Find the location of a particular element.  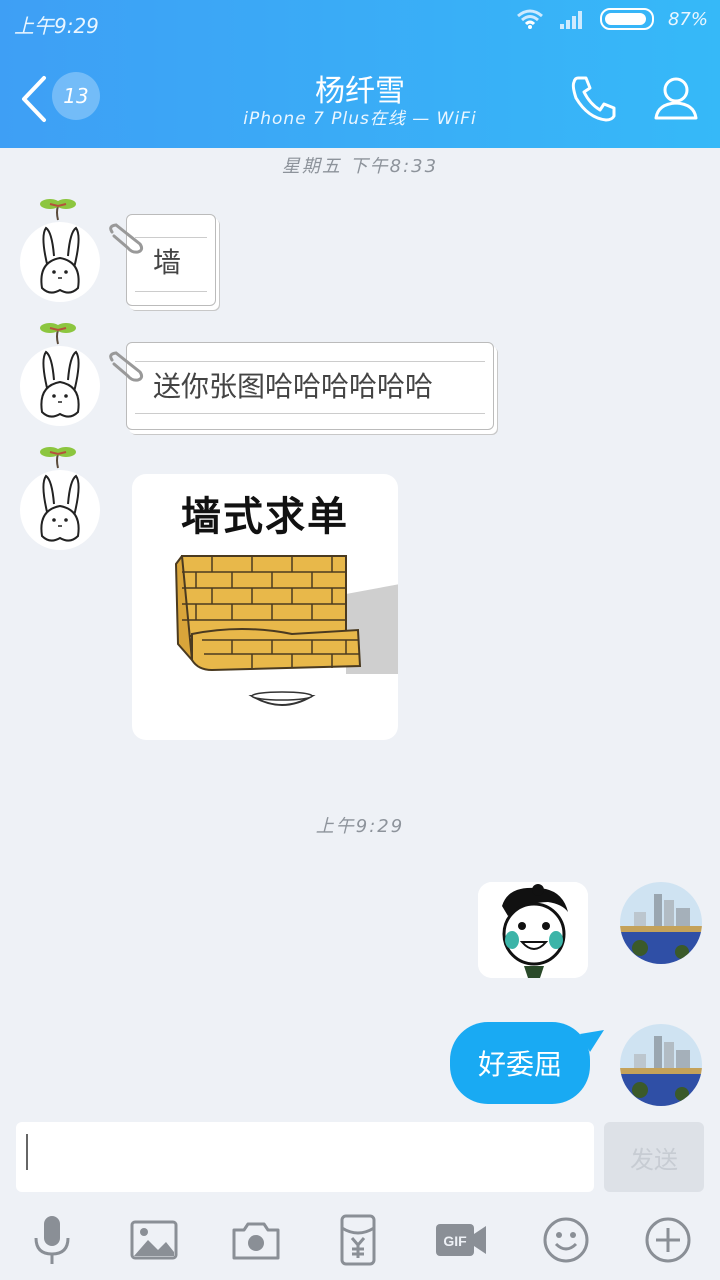

plus-icon is located at coordinates (668, 1240).